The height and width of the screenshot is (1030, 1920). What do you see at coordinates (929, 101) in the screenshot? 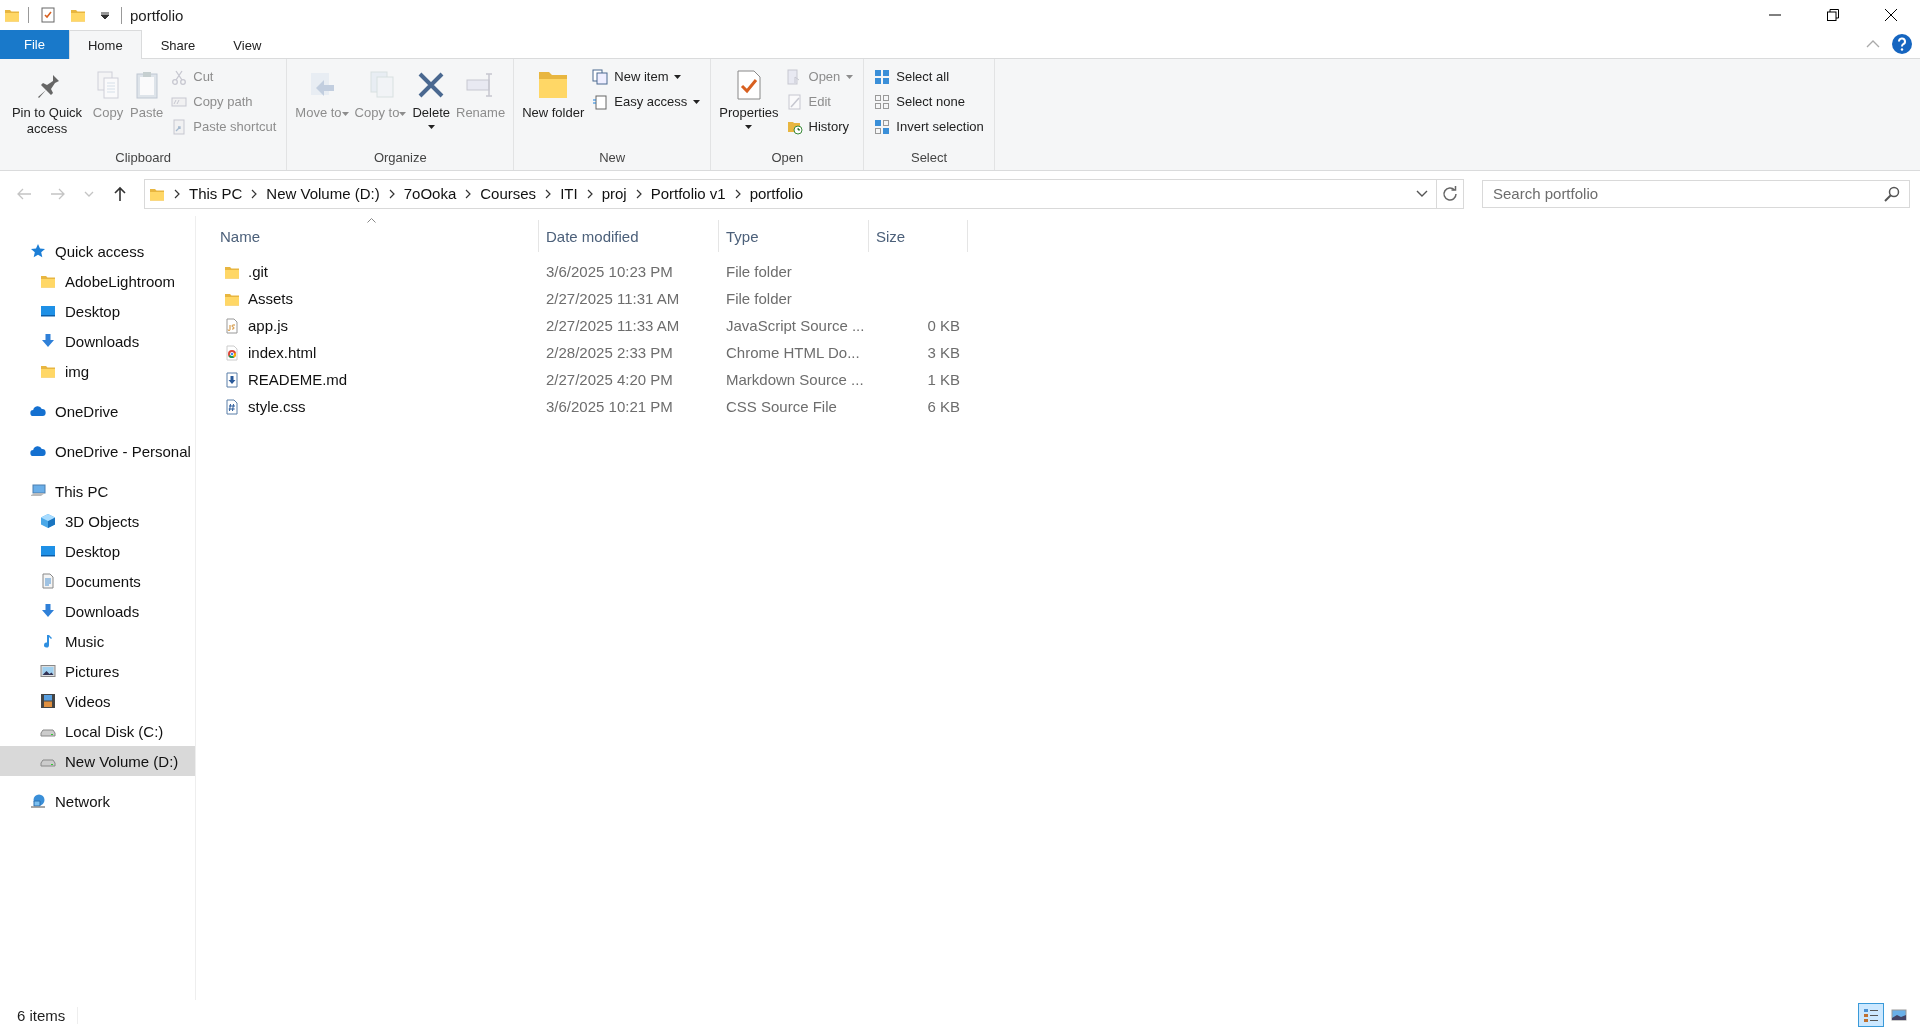
I see `ribbon-button: Select none` at bounding box center [929, 101].